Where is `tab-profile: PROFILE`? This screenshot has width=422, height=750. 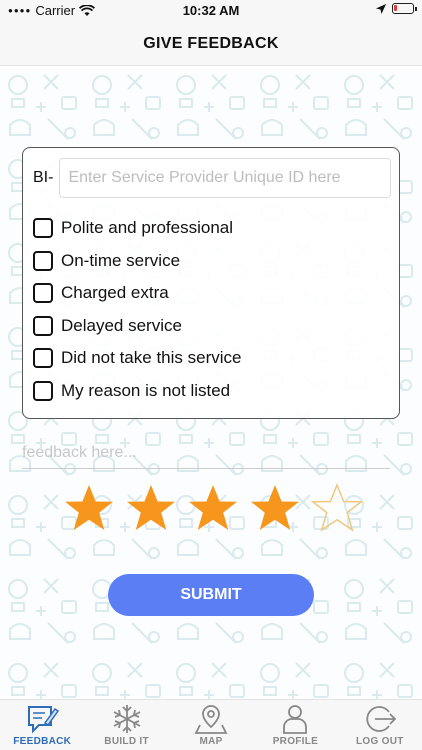
tab-profile: PROFILE is located at coordinates (295, 725).